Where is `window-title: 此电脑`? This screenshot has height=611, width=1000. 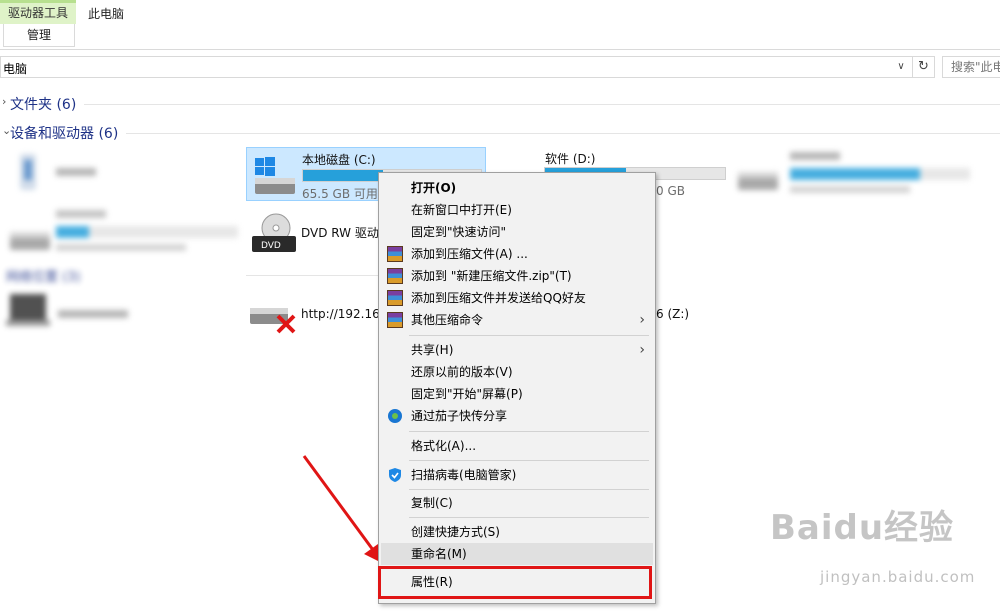
window-title: 此电脑 is located at coordinates (106, 14).